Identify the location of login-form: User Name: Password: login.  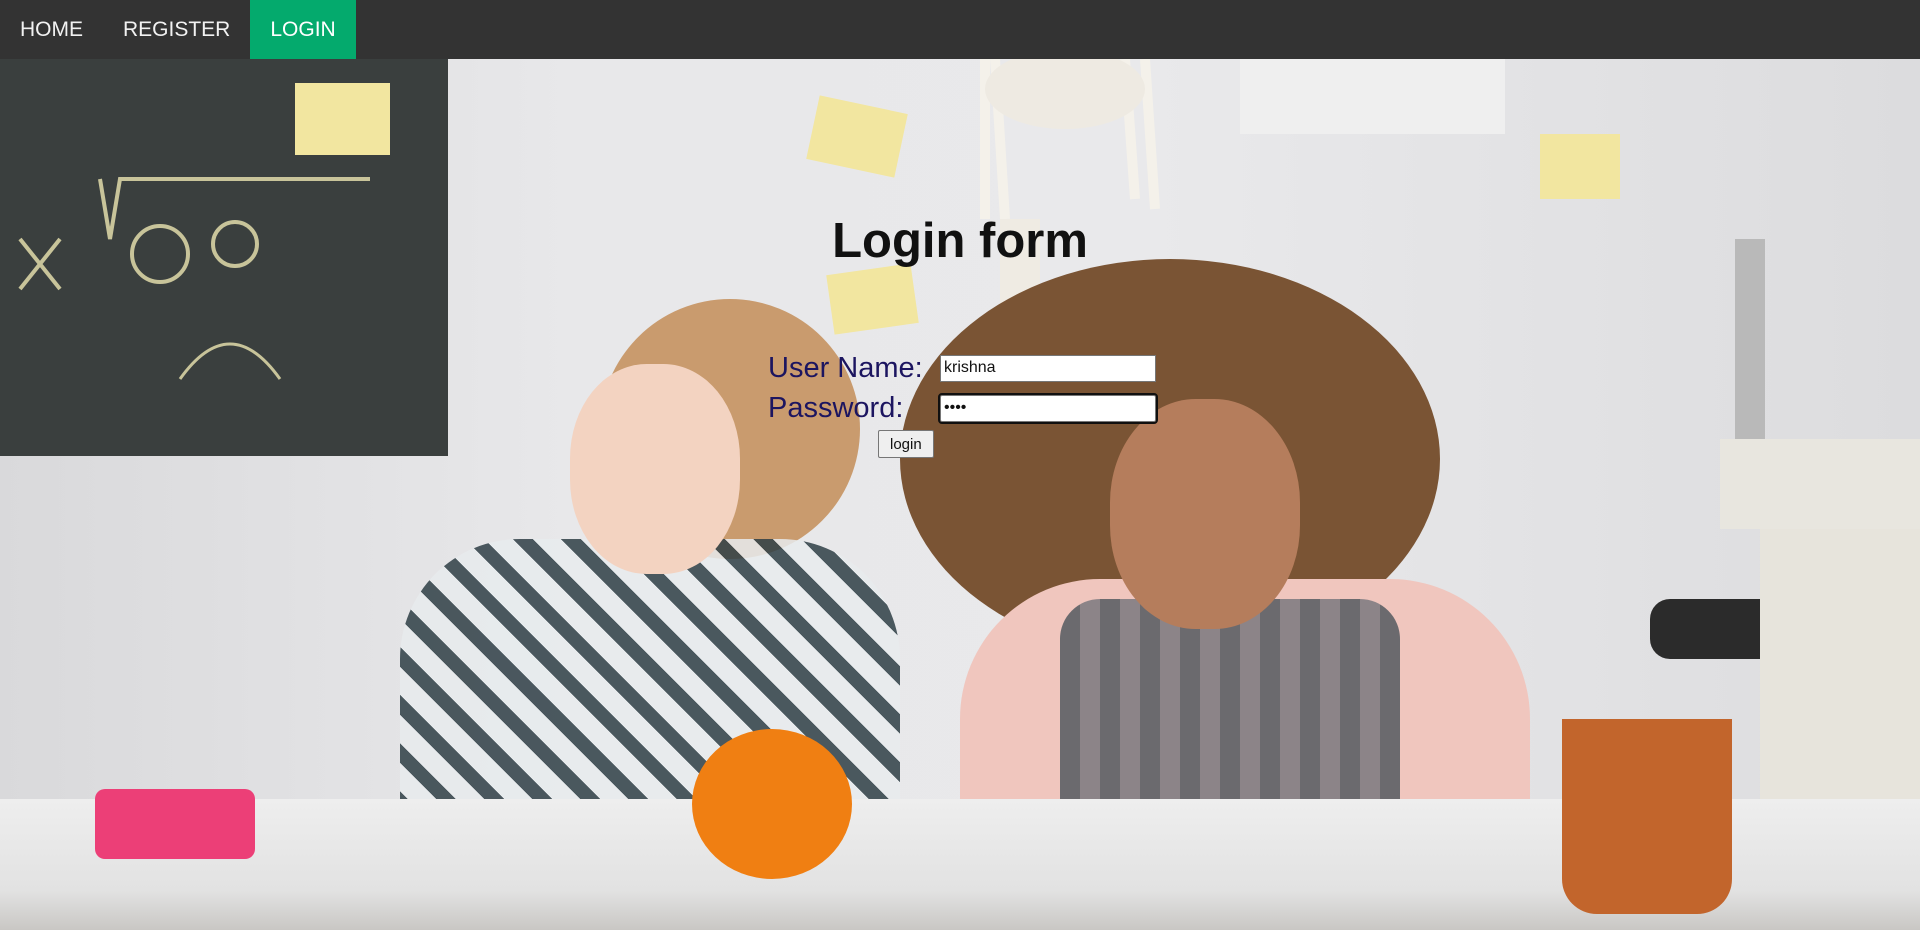
(963, 403).